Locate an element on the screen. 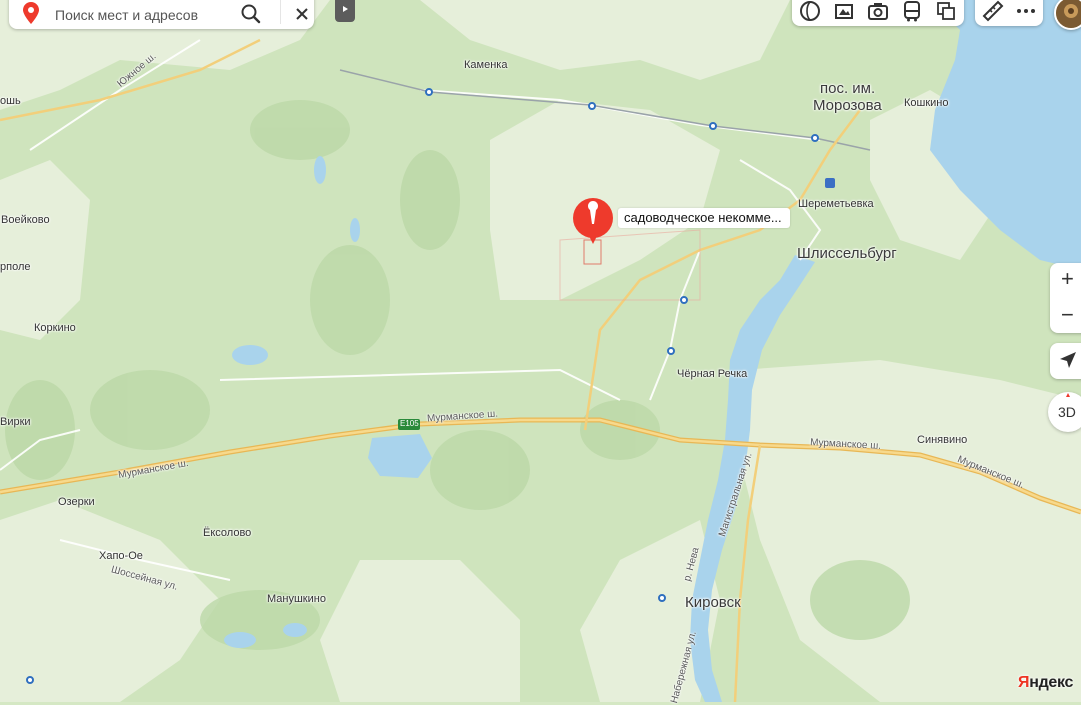 The image size is (1081, 705). navigation-arrow-icon is located at coordinates (1068, 360).